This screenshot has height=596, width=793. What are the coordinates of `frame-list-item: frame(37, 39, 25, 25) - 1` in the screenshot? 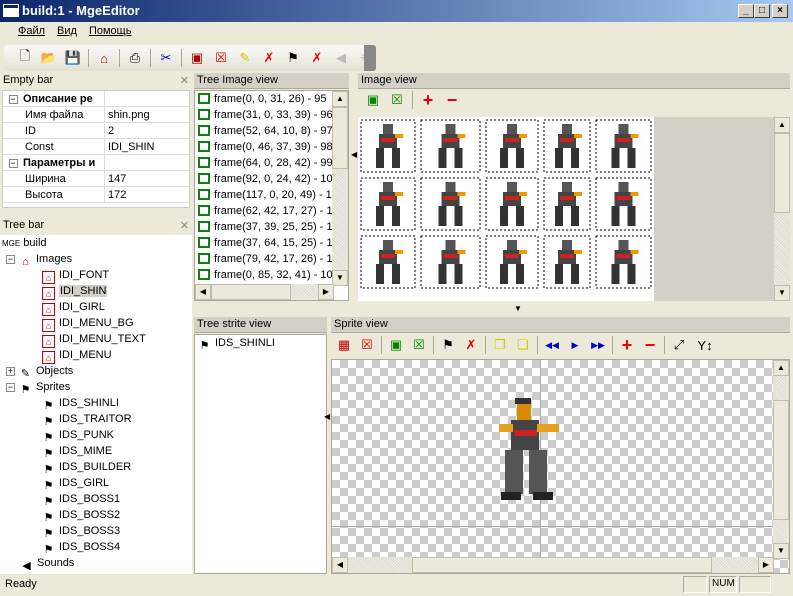 It's located at (264, 227).